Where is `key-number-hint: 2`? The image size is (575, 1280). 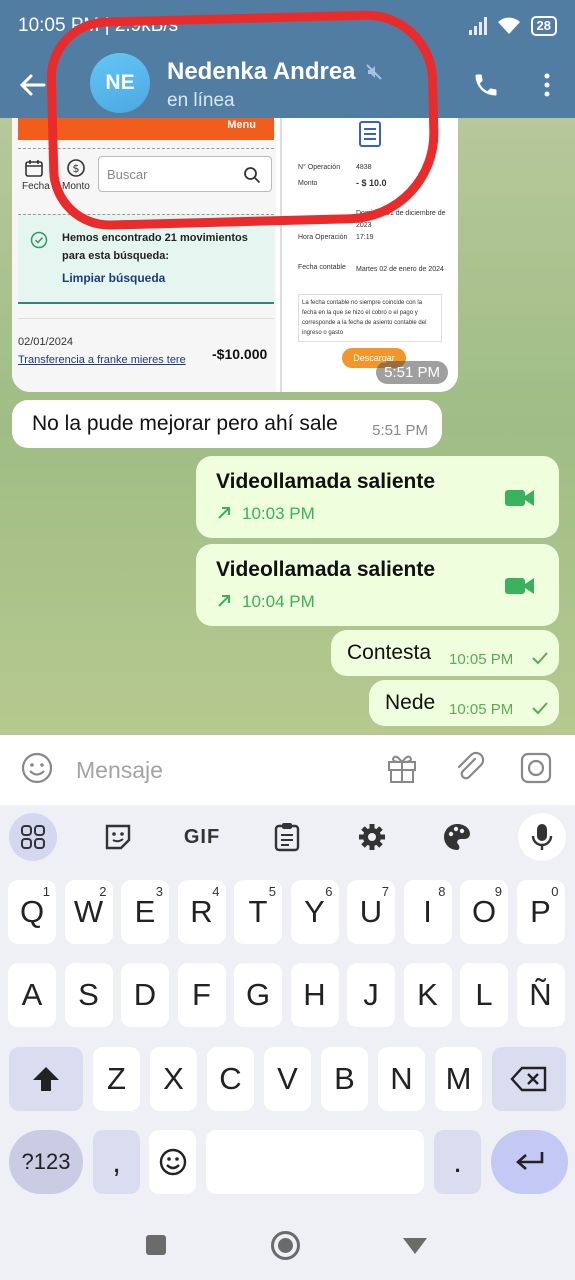
key-number-hint: 2 is located at coordinates (103, 891).